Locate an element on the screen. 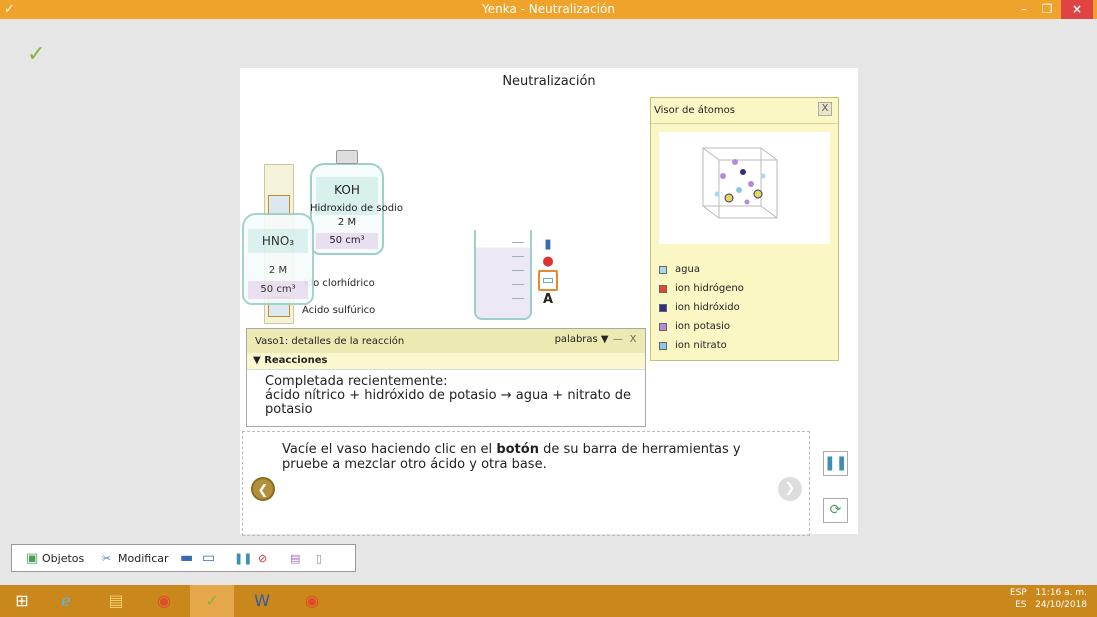 The image size is (1097, 617). beaker-toolbar: ▮ ● ▭ A is located at coordinates (548, 272).